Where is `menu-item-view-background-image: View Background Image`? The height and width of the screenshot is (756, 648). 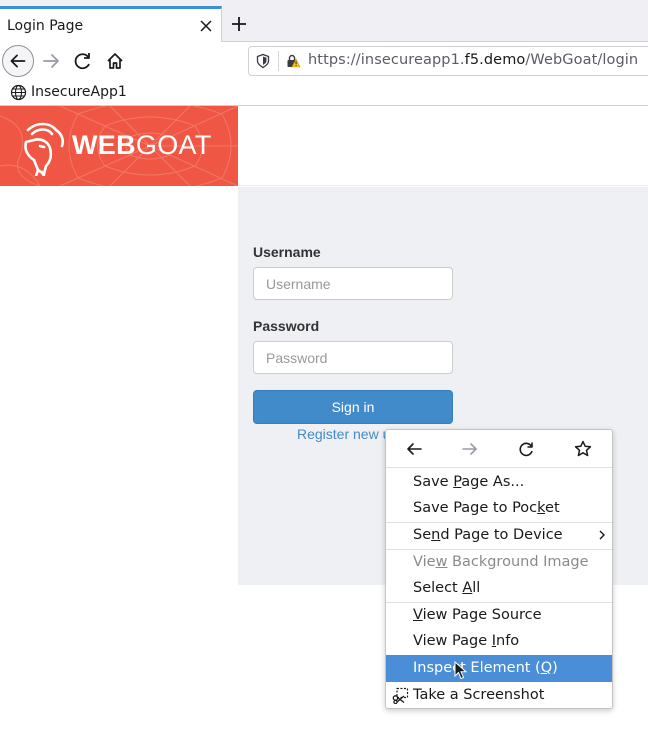 menu-item-view-background-image: View Background Image is located at coordinates (501, 562).